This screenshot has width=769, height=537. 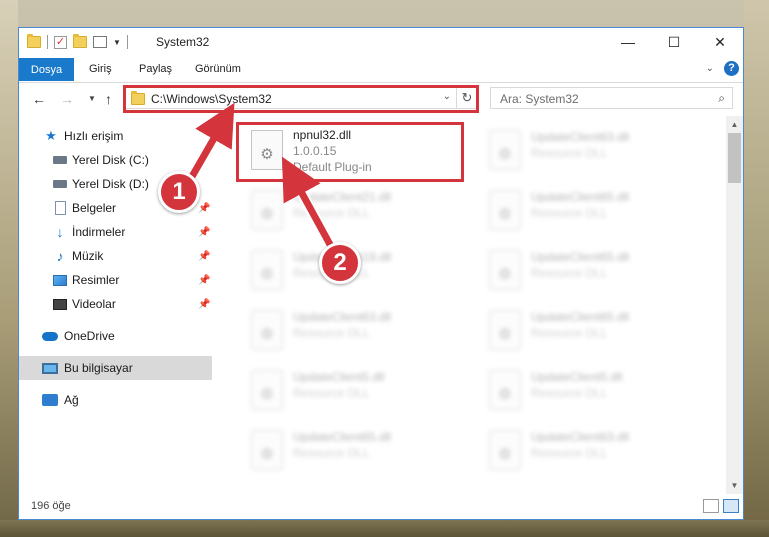 I want to click on desktop-wallpaper-right, so click(x=756, y=268).